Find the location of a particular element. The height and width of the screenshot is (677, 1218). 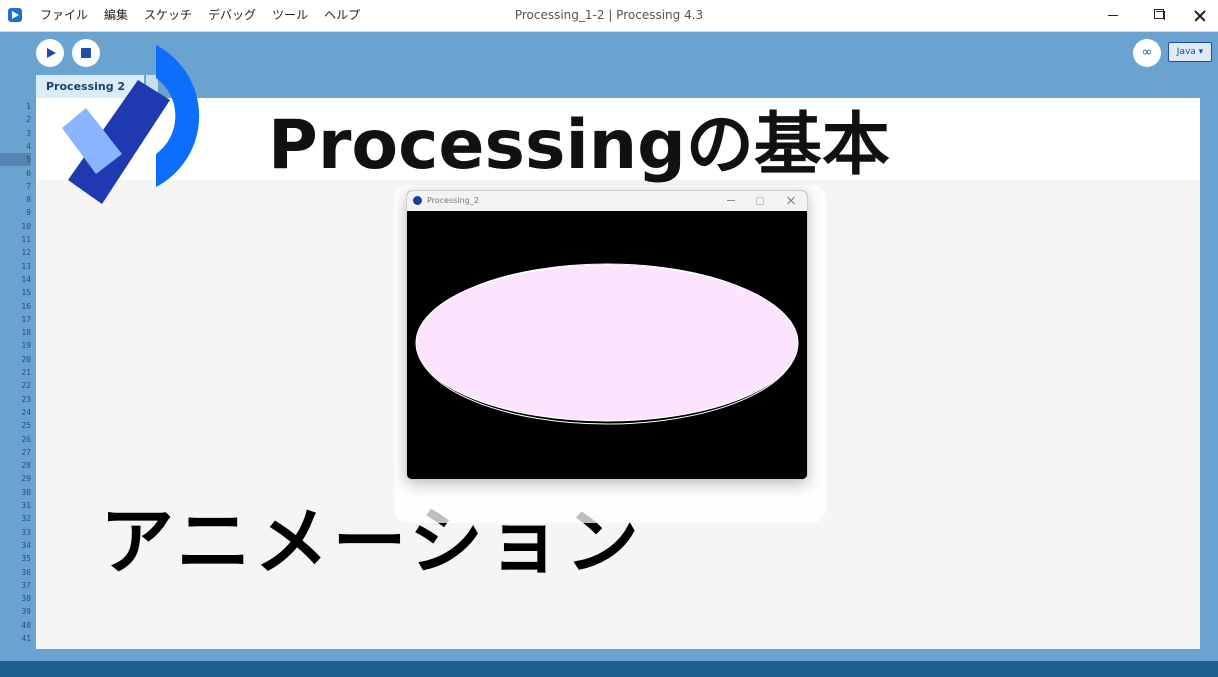

menu-sketch: スケッチ is located at coordinates (168, 15).